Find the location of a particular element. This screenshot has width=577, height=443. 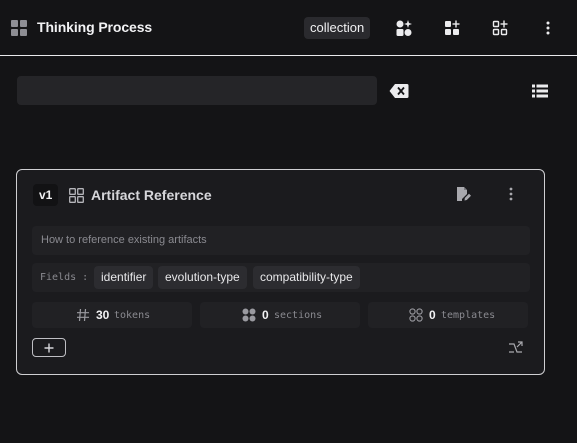

card-description: How to reference existing artifacts is located at coordinates (281, 240).